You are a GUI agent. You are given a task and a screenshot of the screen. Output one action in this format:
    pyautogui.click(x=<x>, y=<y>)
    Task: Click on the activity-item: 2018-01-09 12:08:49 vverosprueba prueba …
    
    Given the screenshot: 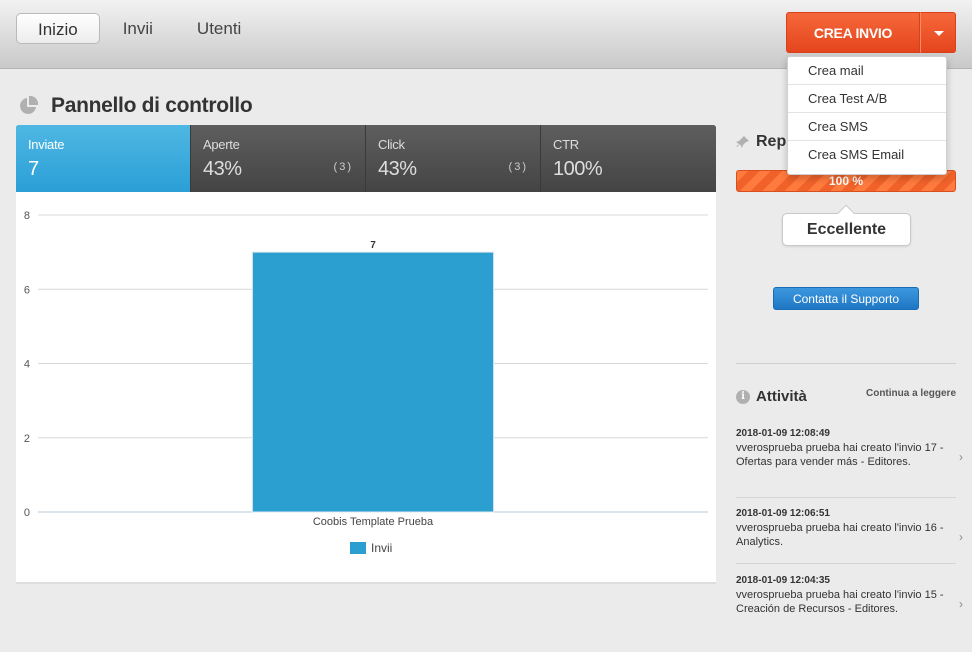 What is the action you would take?
    pyautogui.click(x=854, y=448)
    